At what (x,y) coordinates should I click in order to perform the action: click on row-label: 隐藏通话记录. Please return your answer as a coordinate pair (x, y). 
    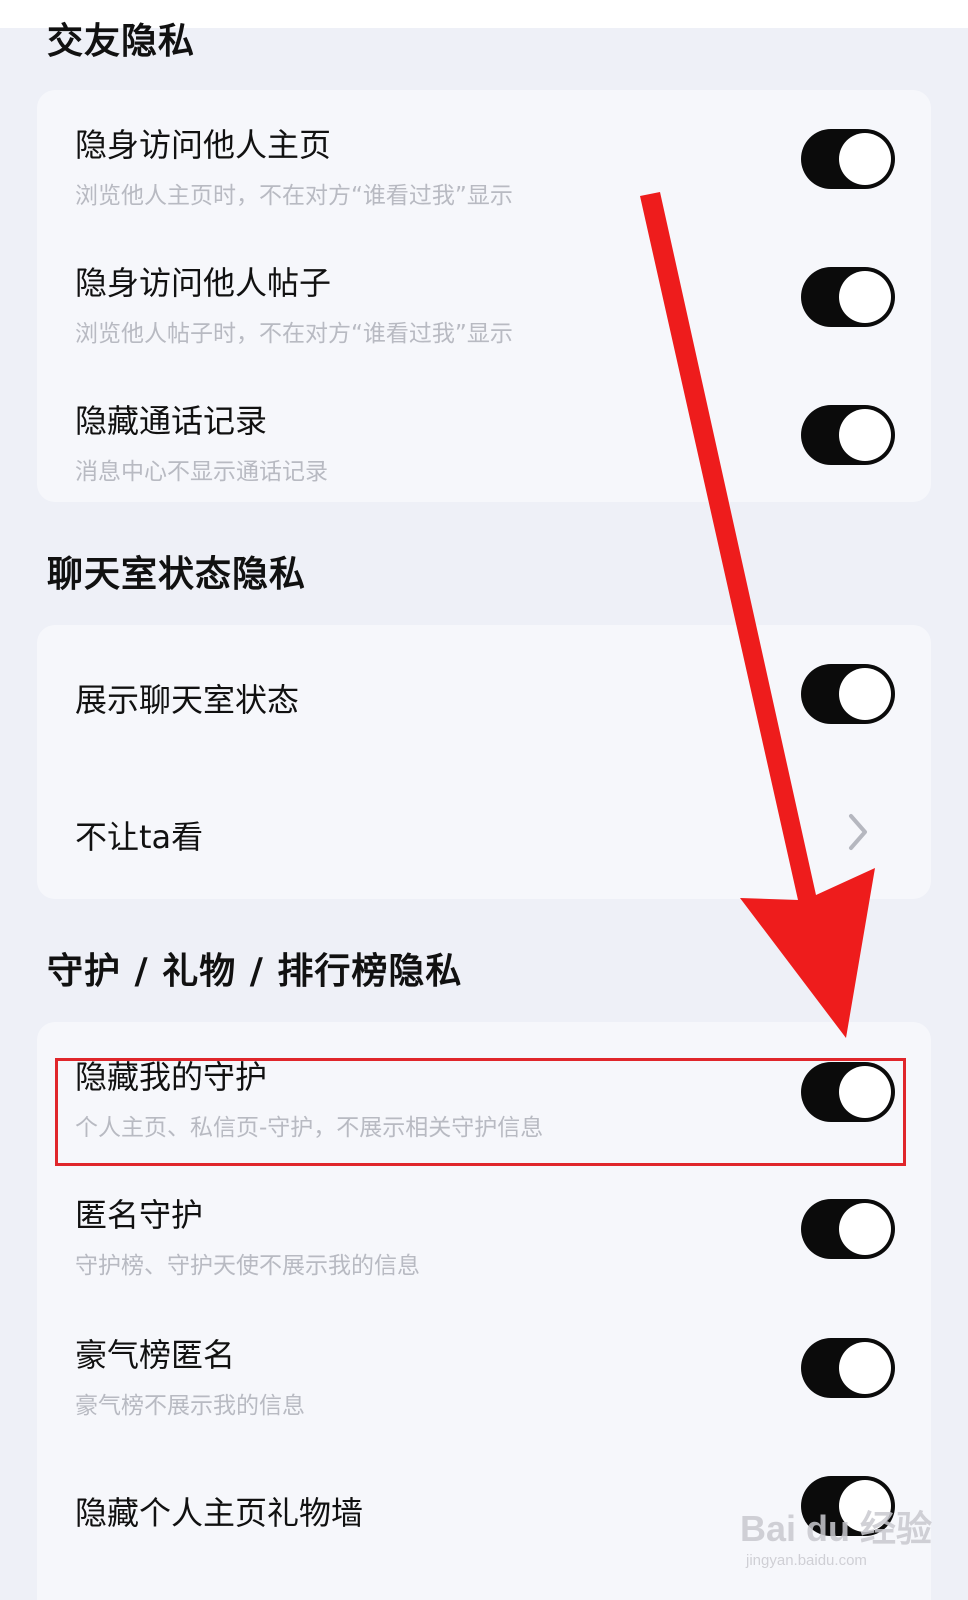
    Looking at the image, I should click on (171, 421).